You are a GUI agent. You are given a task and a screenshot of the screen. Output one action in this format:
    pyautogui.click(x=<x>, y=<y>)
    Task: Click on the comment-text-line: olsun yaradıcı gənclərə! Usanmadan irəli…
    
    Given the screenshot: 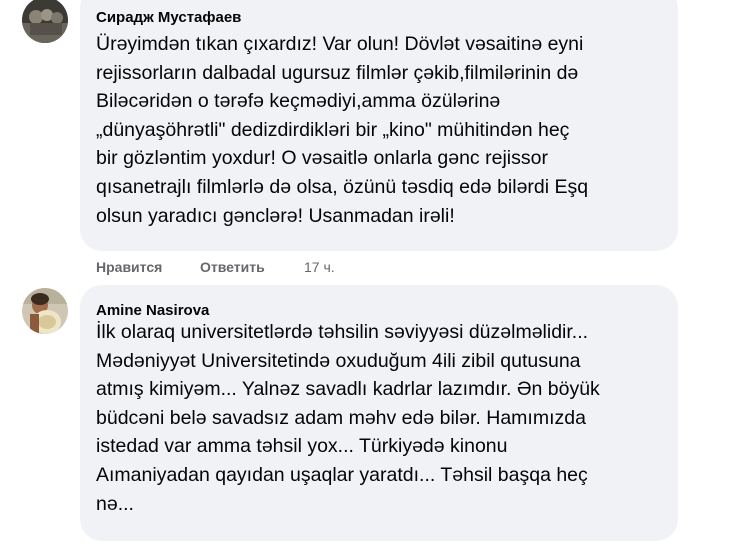 What is the action you would take?
    pyautogui.click(x=275, y=215)
    